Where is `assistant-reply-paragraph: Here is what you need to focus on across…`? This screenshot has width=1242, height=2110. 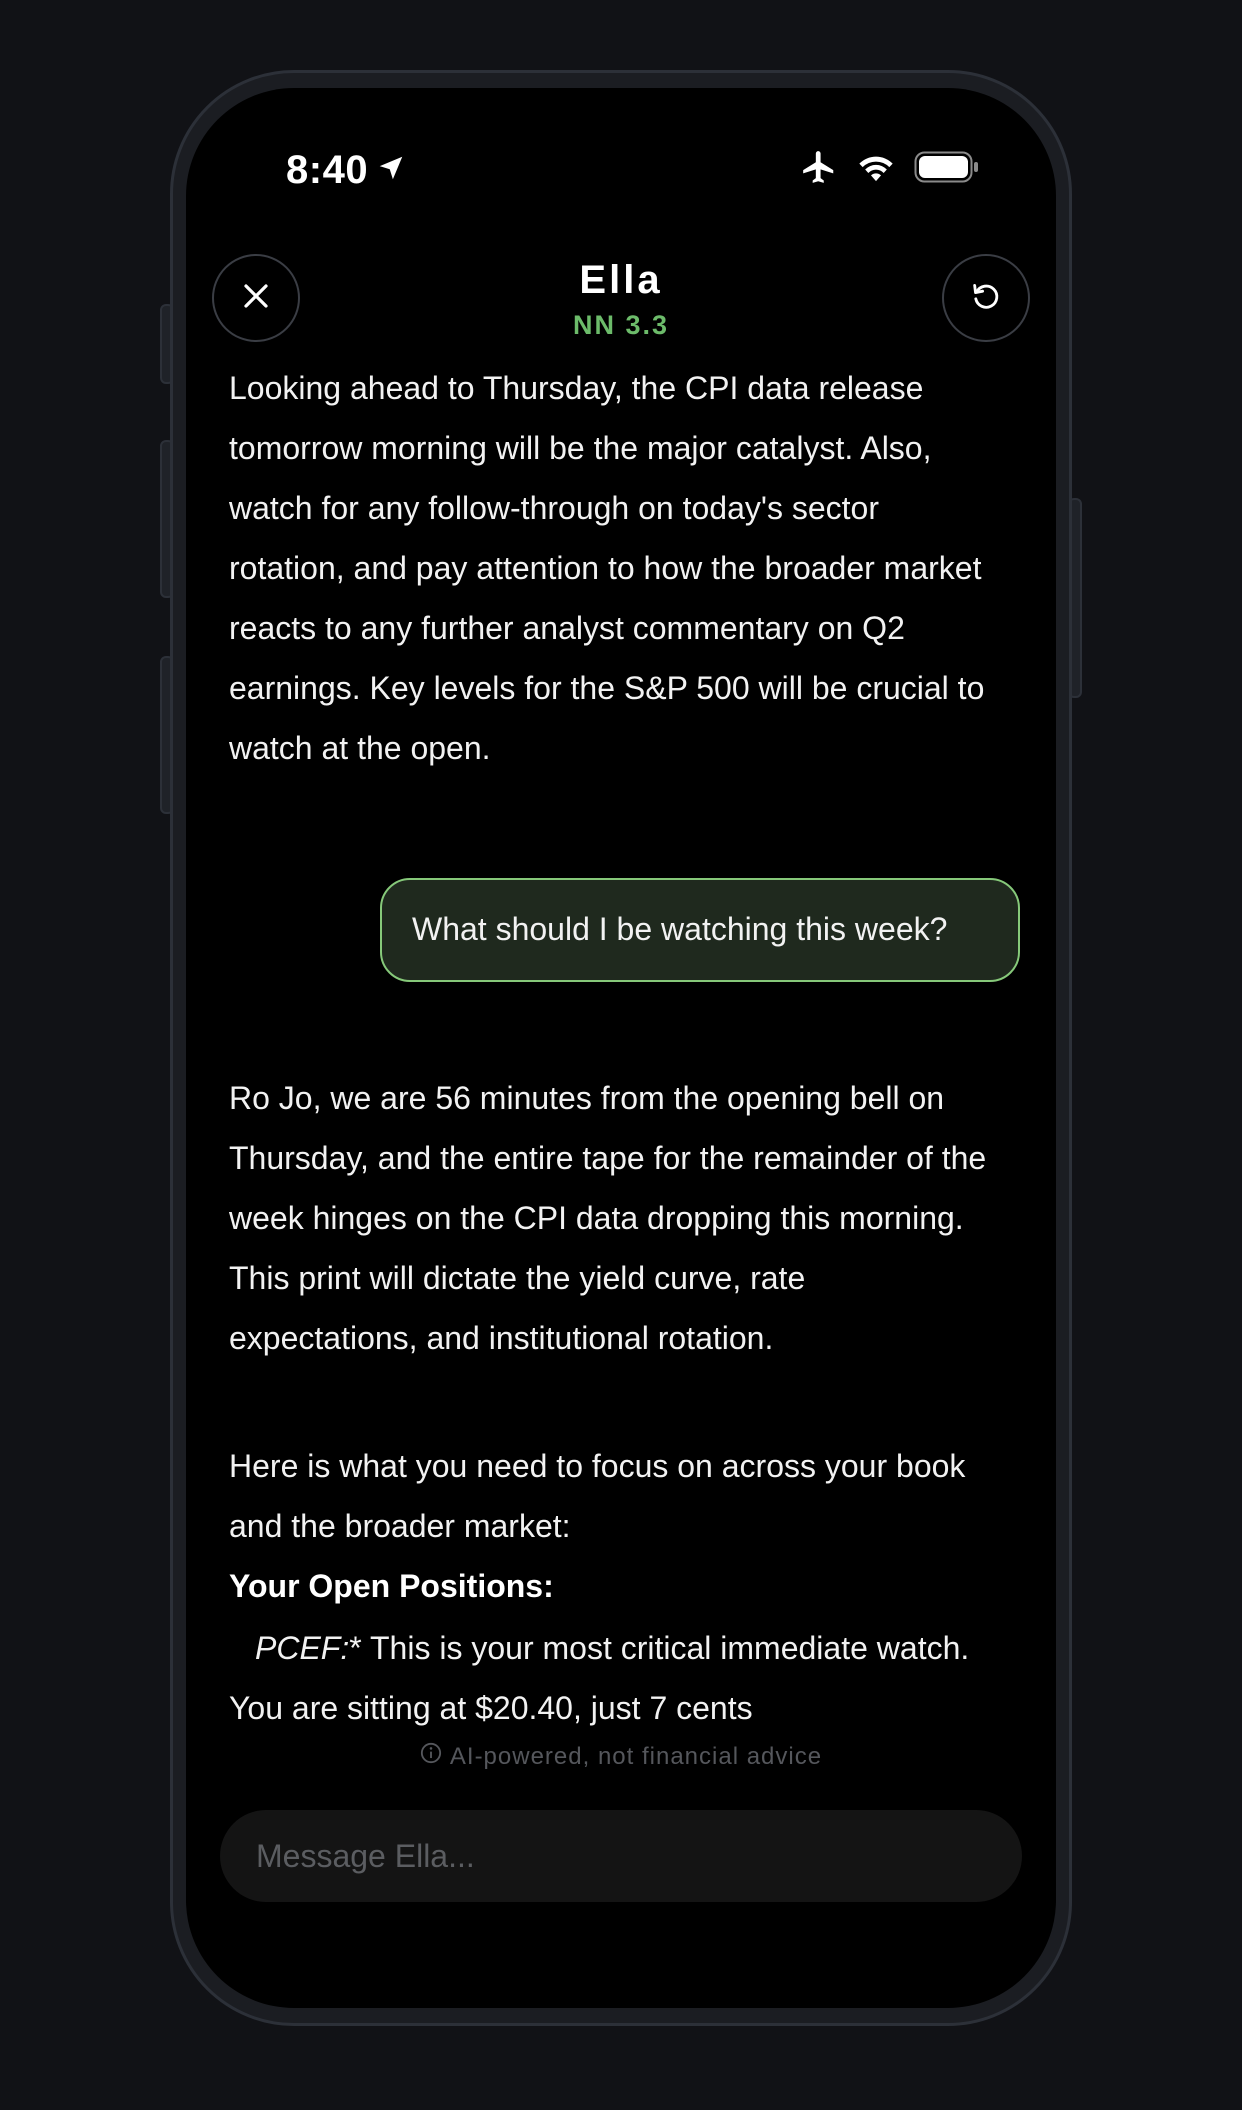 assistant-reply-paragraph: Here is what you need to focus on across… is located at coordinates (597, 1496).